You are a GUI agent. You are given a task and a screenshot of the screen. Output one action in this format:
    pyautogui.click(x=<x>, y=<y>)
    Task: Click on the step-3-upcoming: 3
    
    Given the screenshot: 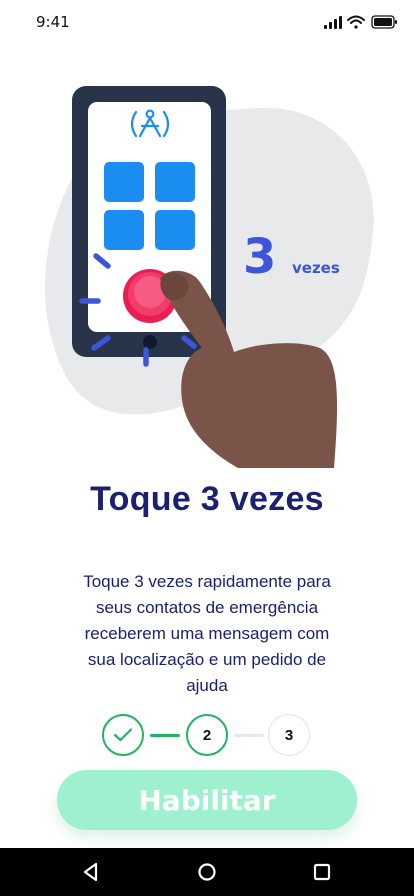 What is the action you would take?
    pyautogui.click(x=289, y=735)
    